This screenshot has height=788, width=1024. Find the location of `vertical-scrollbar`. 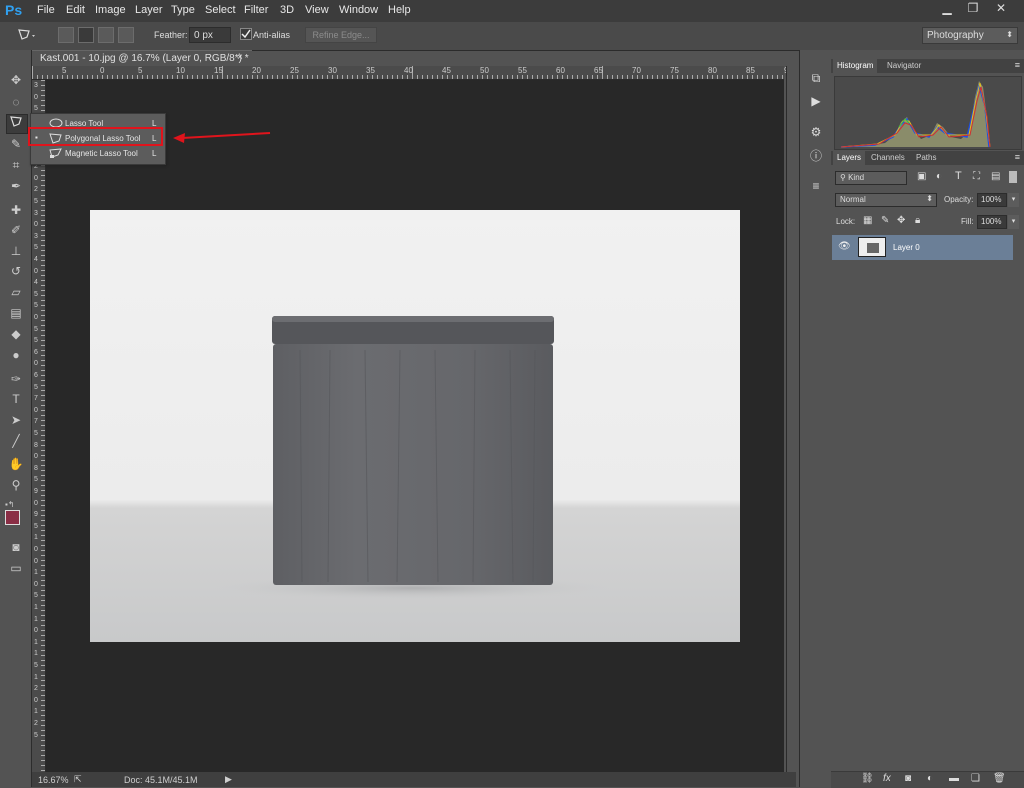

vertical-scrollbar is located at coordinates (791, 419).